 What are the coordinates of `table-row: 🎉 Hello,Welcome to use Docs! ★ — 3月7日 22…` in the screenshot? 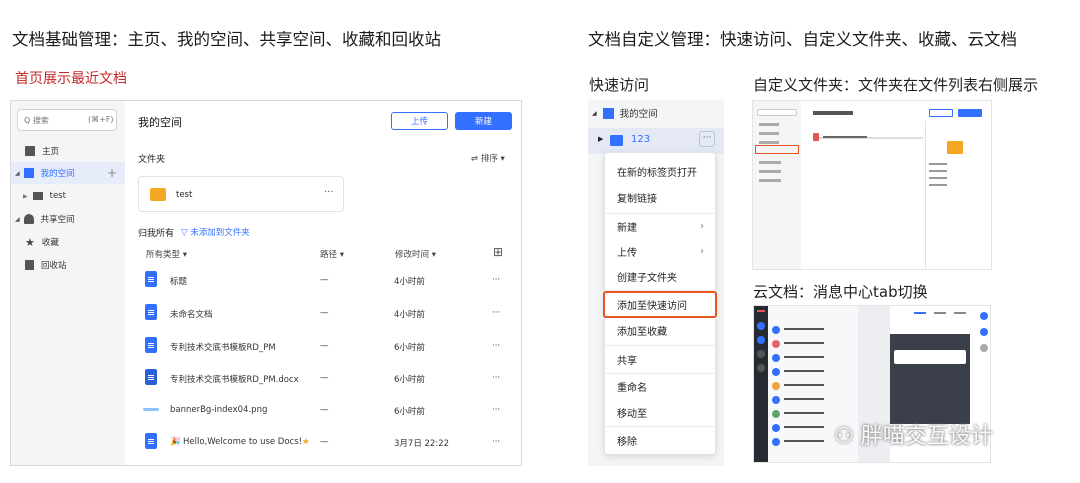 It's located at (326, 443).